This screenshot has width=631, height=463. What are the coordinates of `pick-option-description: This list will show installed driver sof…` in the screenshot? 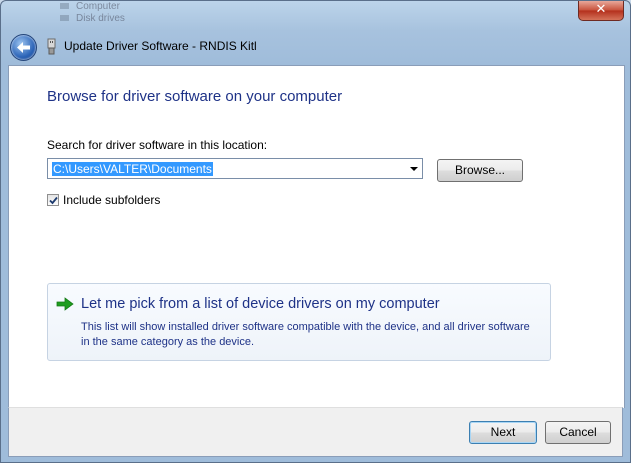 It's located at (305, 334).